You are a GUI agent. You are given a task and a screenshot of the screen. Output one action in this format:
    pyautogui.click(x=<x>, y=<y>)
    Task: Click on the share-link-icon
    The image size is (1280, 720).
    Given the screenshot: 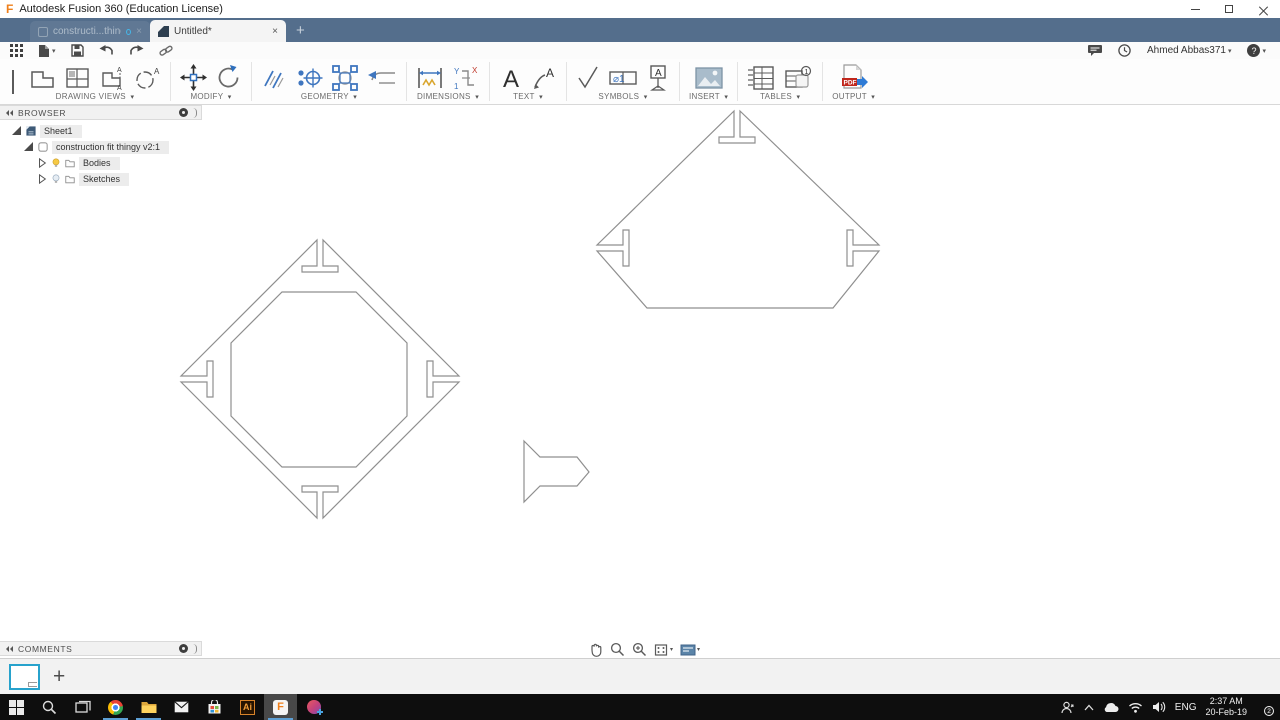 What is the action you would take?
    pyautogui.click(x=165, y=51)
    